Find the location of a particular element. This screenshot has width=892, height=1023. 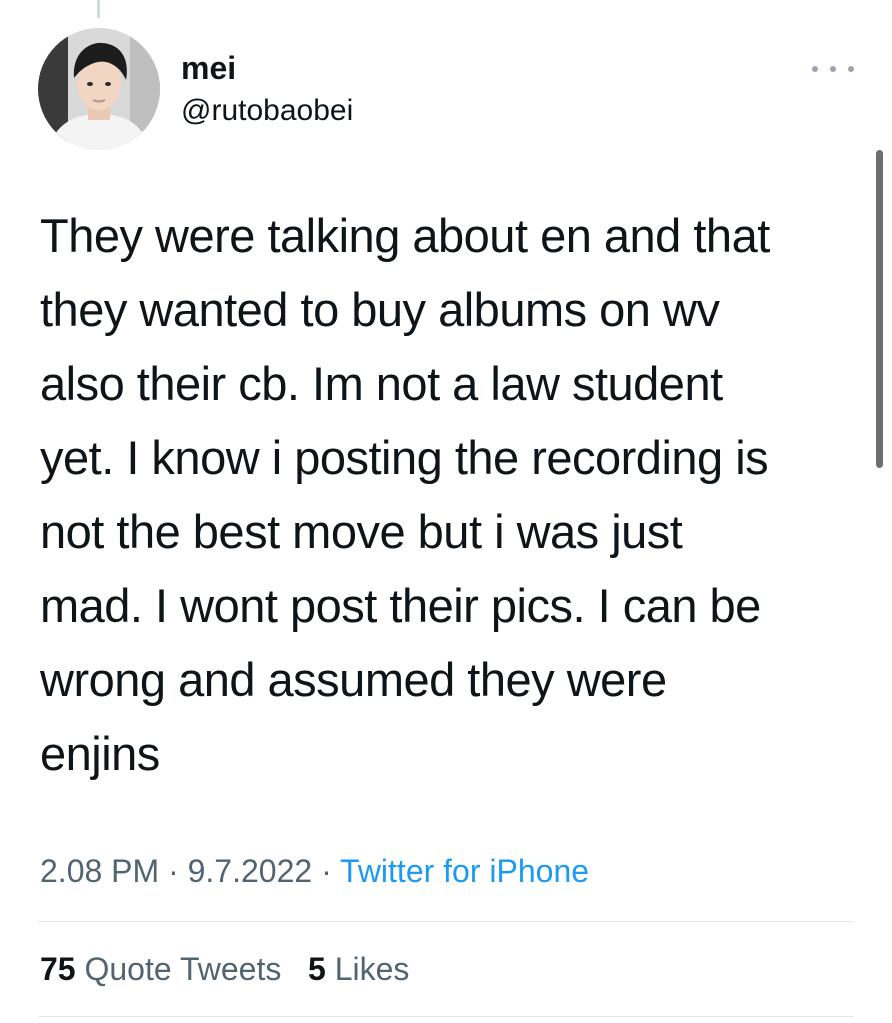

more-horizontal-icon is located at coordinates (815, 69).